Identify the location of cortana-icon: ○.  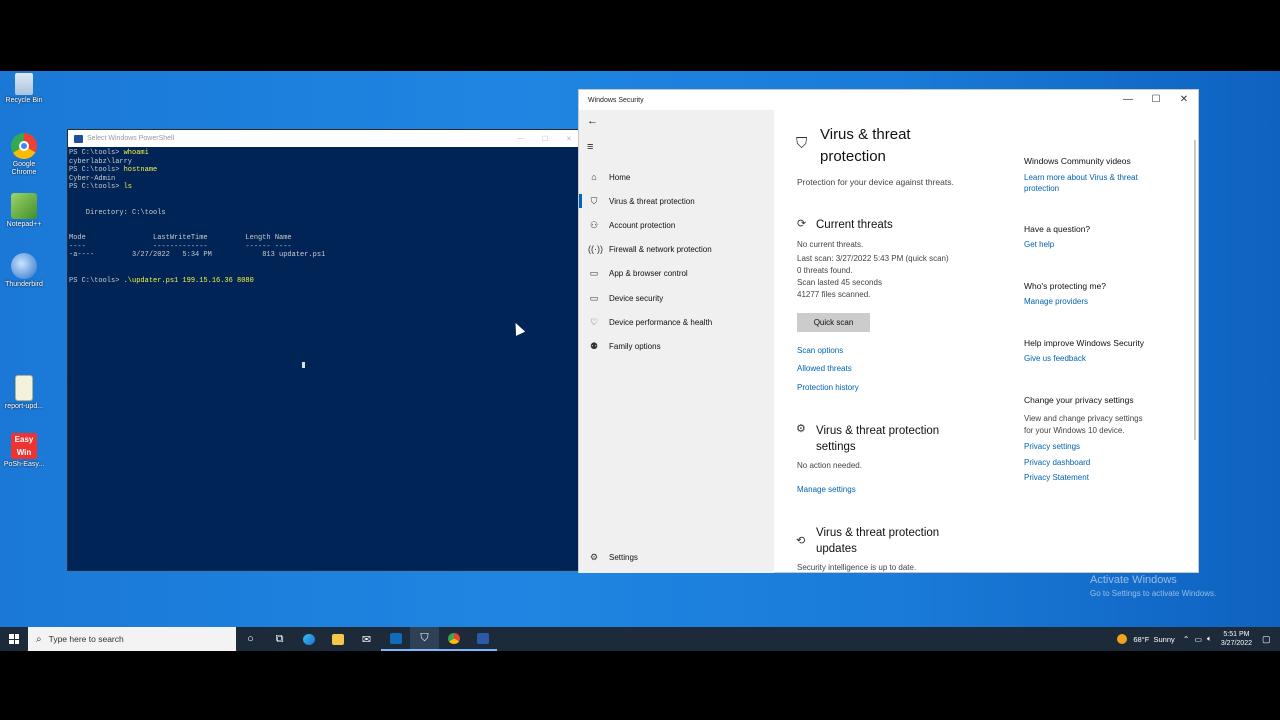
(250, 639).